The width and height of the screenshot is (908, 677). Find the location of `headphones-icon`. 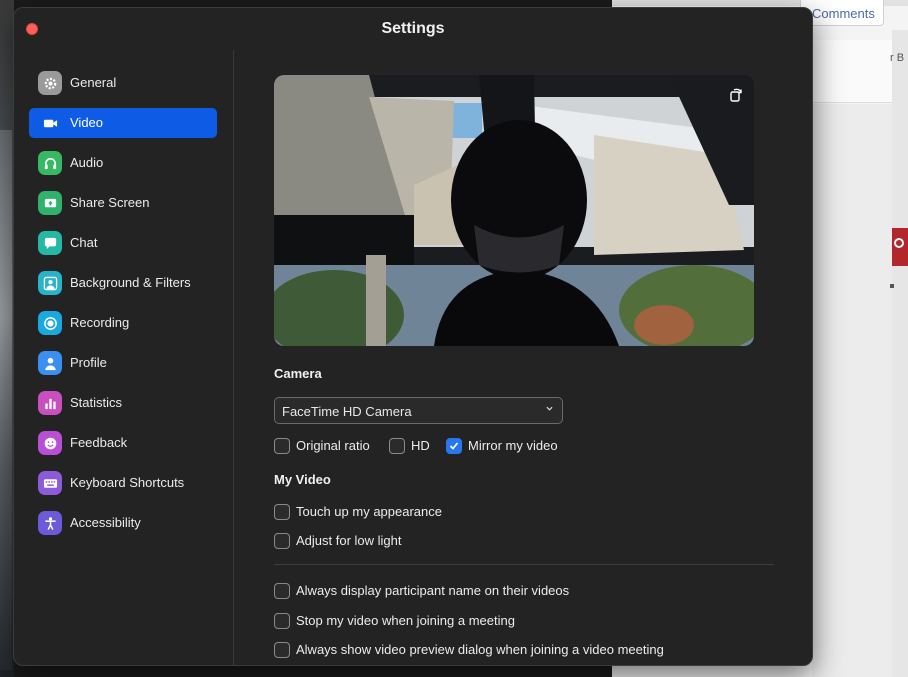

headphones-icon is located at coordinates (50, 163).